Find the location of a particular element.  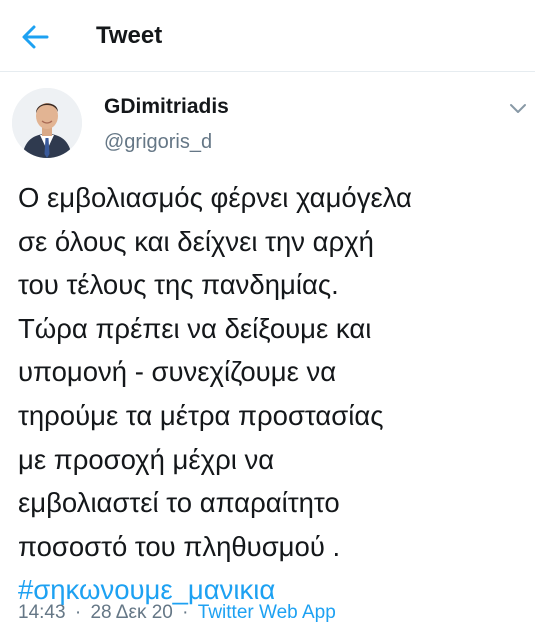

tweet-meta: 14:43 · 28 Δεκ 20 · Twitter Web App is located at coordinates (177, 613).